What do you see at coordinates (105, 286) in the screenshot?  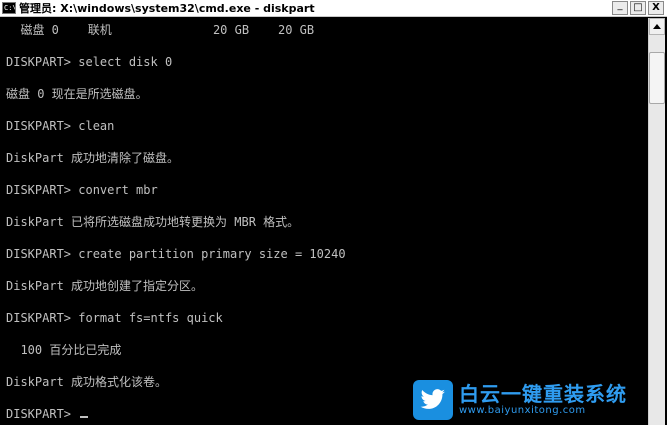 I see `console-line: DiskPart 成功地创建了指定分区。` at bounding box center [105, 286].